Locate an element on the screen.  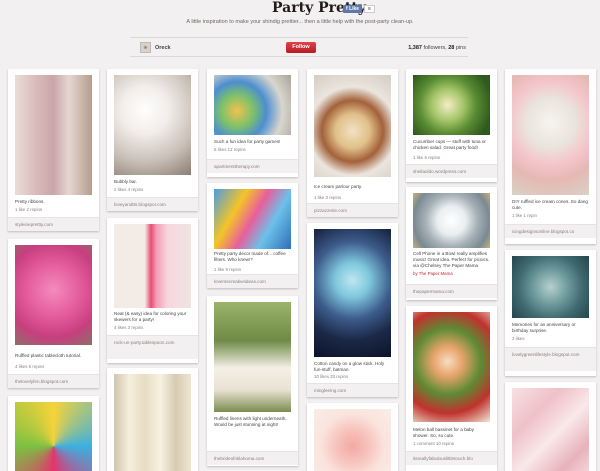
pin-stats: 4 likes 3 repins is located at coordinates (129, 327).